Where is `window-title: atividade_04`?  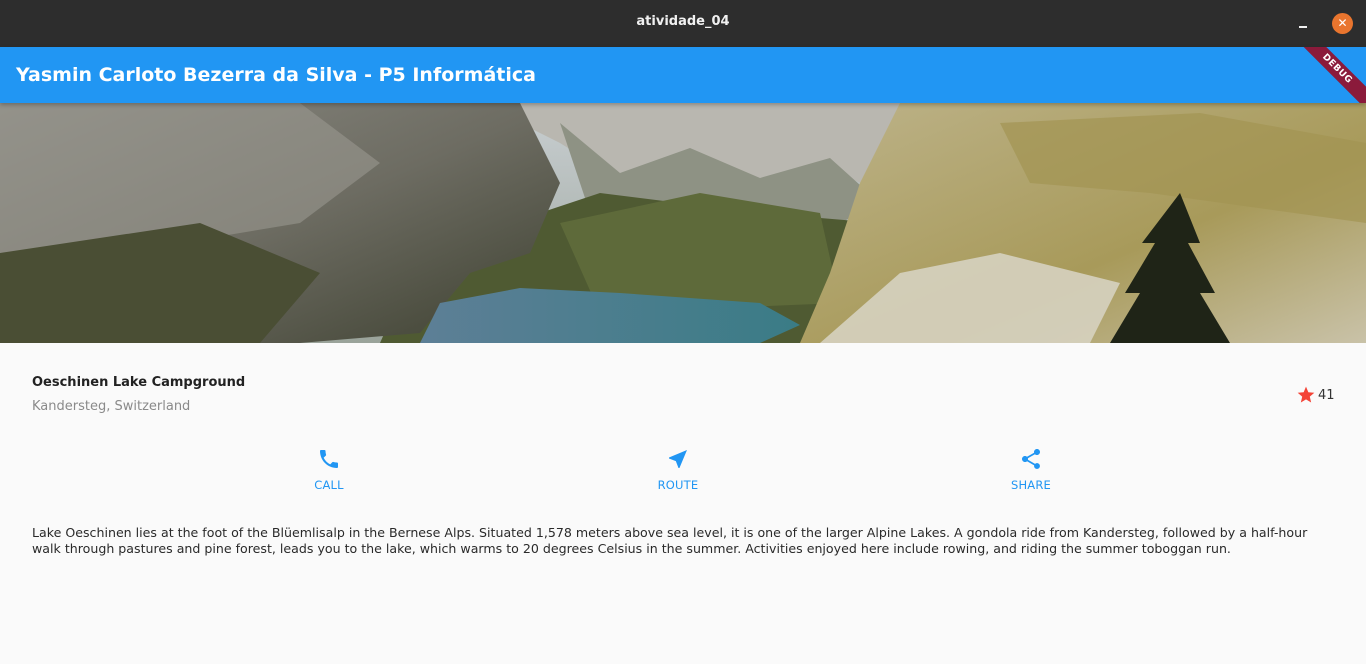
window-title: atividade_04 is located at coordinates (683, 21).